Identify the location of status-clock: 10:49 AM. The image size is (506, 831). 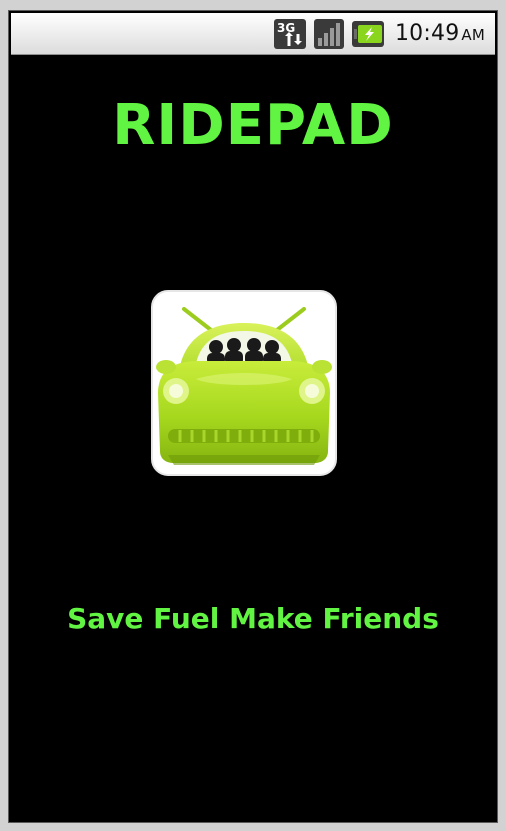
(440, 33).